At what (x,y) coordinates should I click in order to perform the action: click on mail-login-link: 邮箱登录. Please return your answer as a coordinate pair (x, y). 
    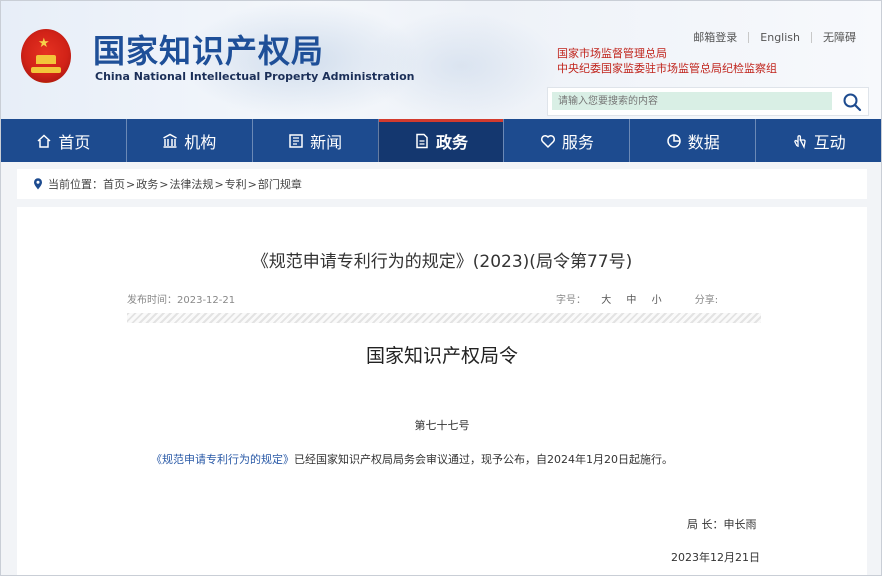
    Looking at the image, I should click on (715, 37).